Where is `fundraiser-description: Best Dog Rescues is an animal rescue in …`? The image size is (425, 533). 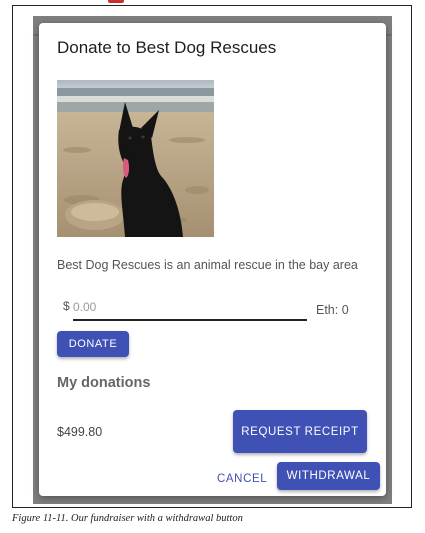 fundraiser-description: Best Dog Rescues is an animal rescue in … is located at coordinates (207, 265).